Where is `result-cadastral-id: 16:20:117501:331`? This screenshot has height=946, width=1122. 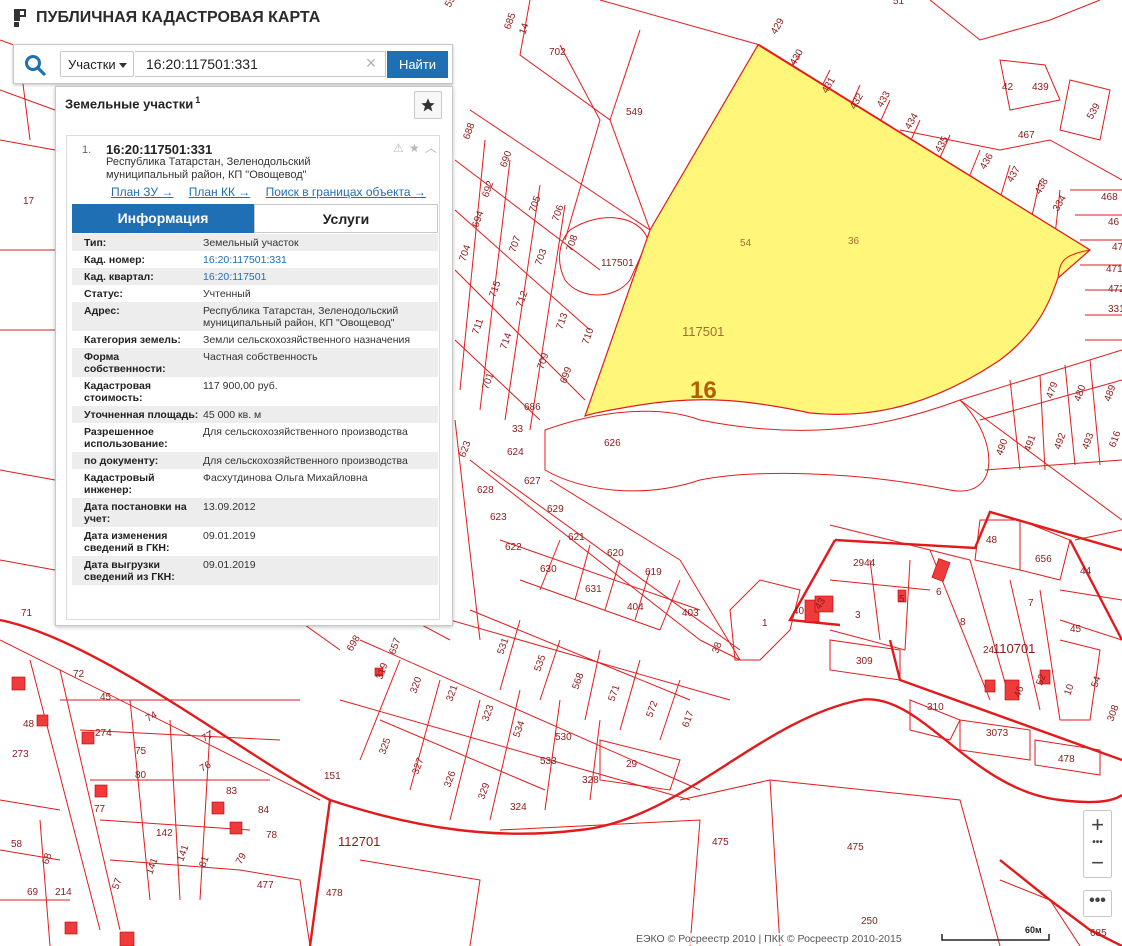
result-cadastral-id: 16:20:117501:331 is located at coordinates (159, 149).